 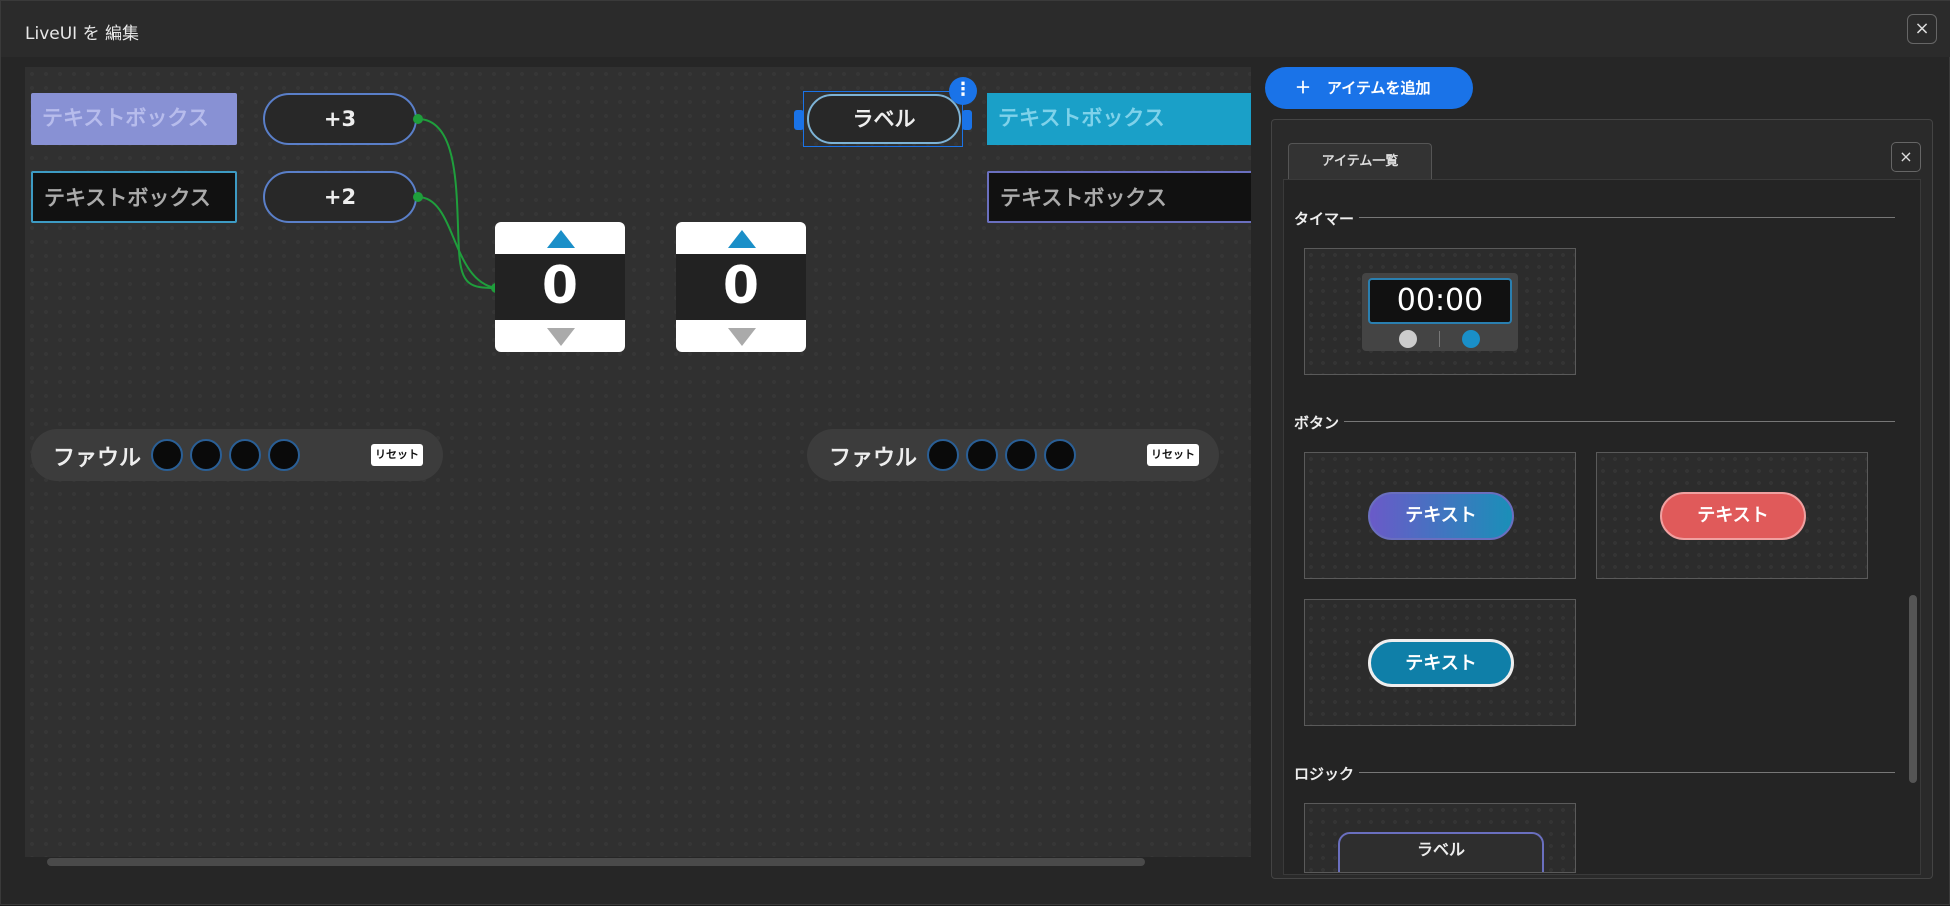 I want to click on play-icon, so click(x=1471, y=339).